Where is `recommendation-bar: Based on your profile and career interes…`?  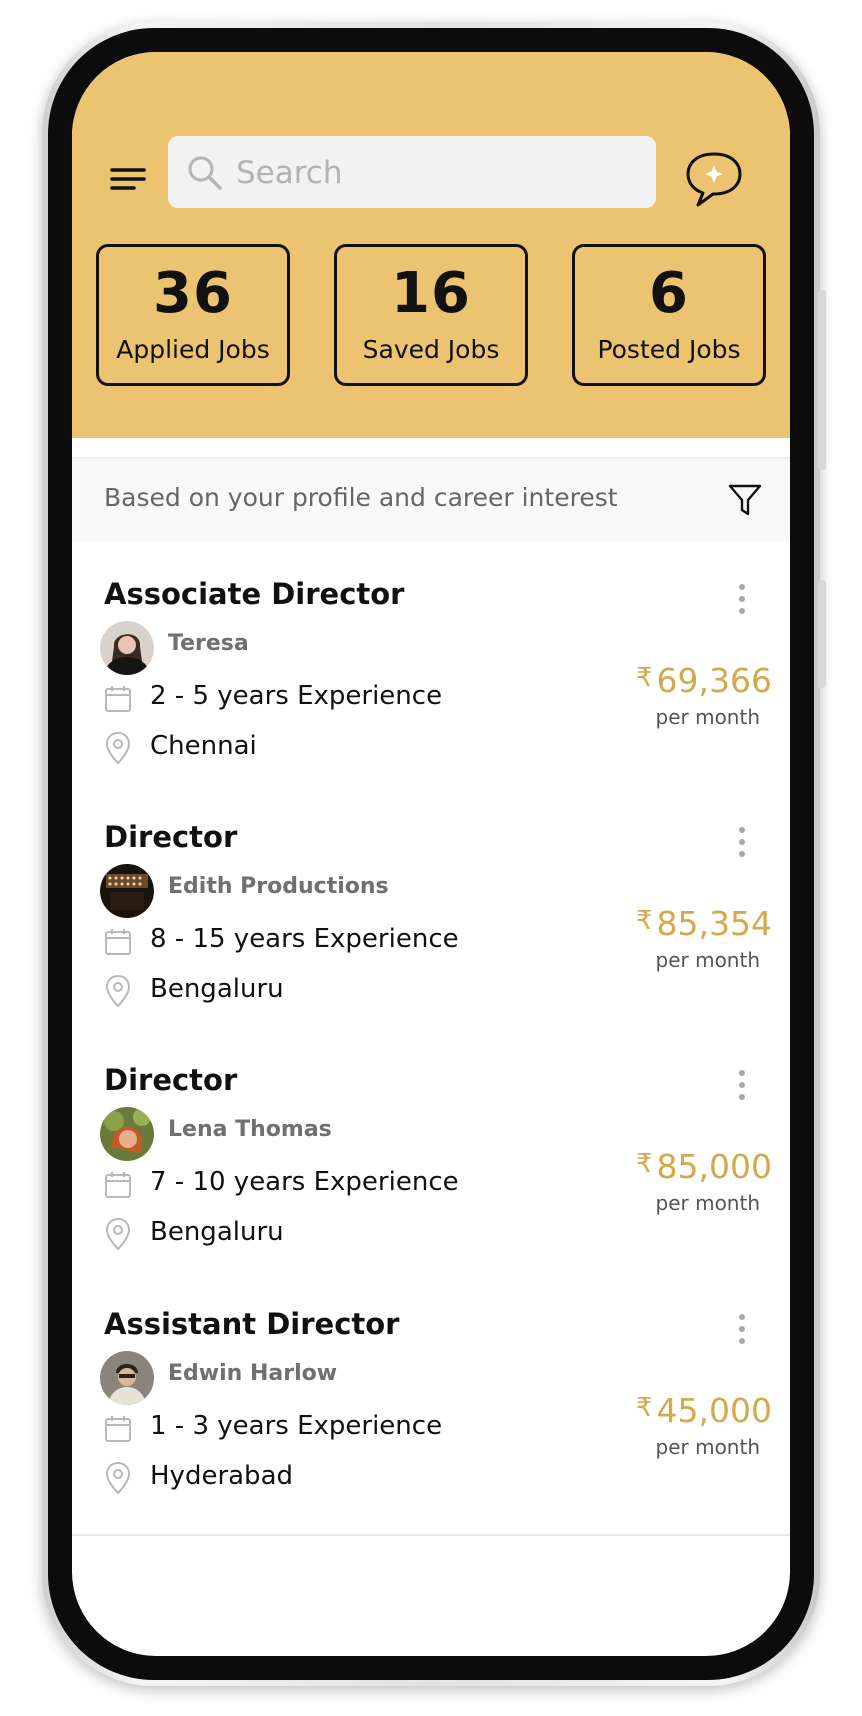
recommendation-bar: Based on your profile and career interes… is located at coordinates (431, 500).